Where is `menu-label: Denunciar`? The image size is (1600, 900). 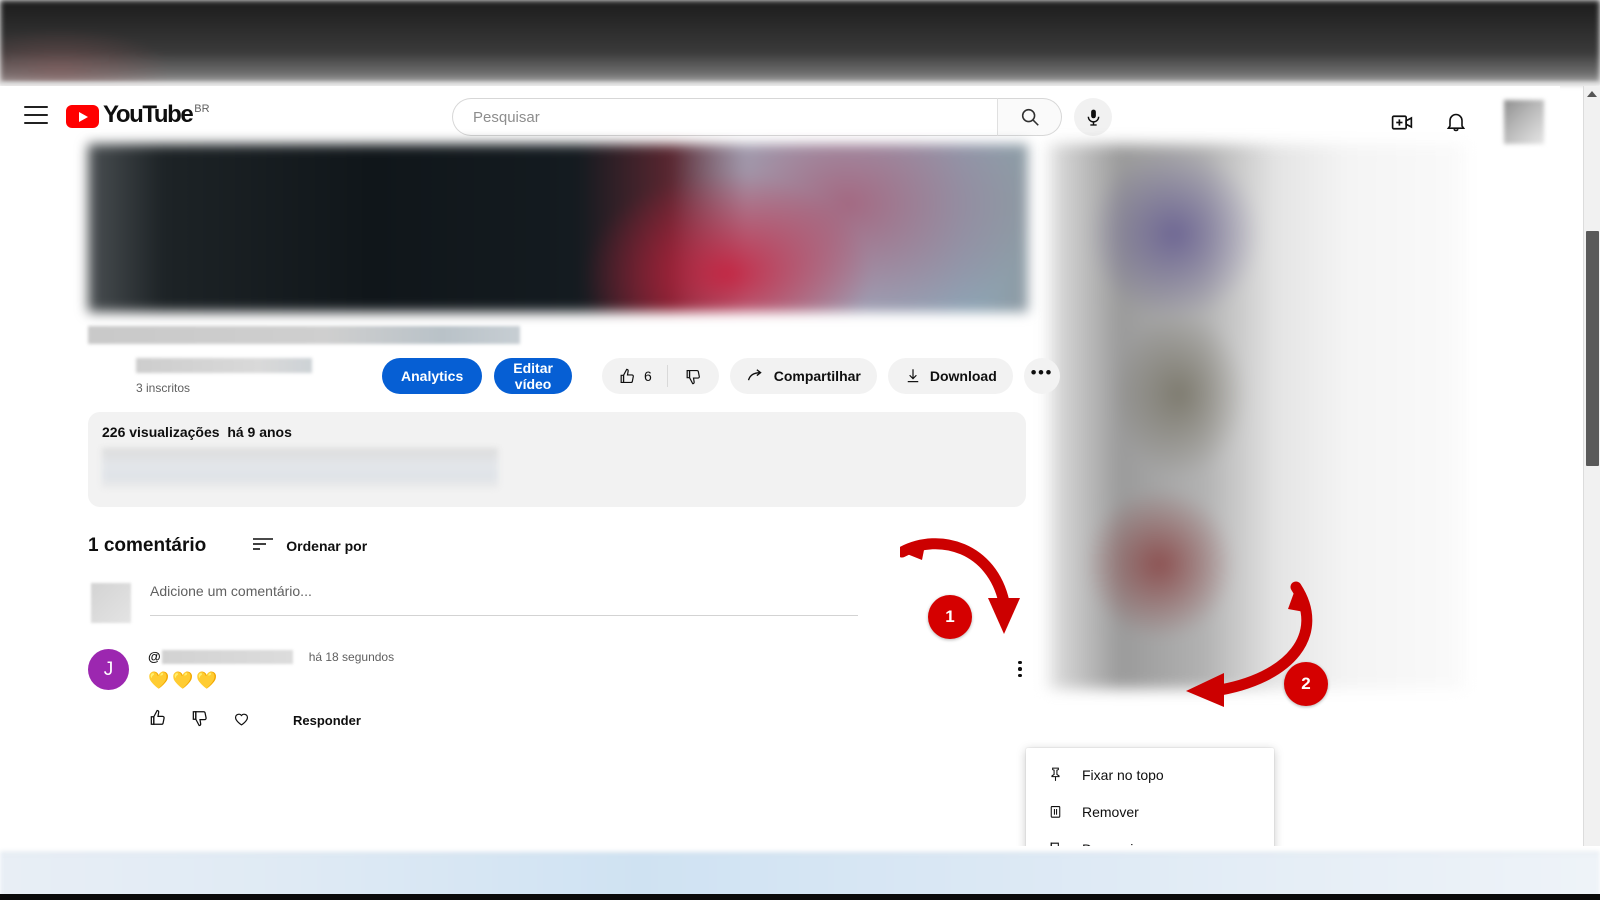
menu-label: Denunciar is located at coordinates (1114, 844).